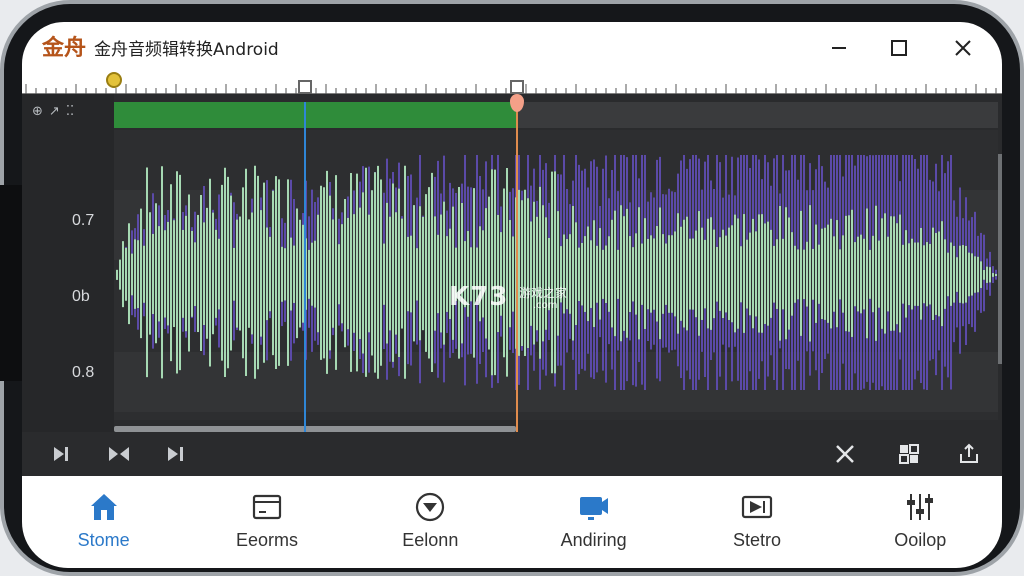 The image size is (1024, 576). Describe the element at coordinates (517, 87) in the screenshot. I see `marker-handle` at that location.